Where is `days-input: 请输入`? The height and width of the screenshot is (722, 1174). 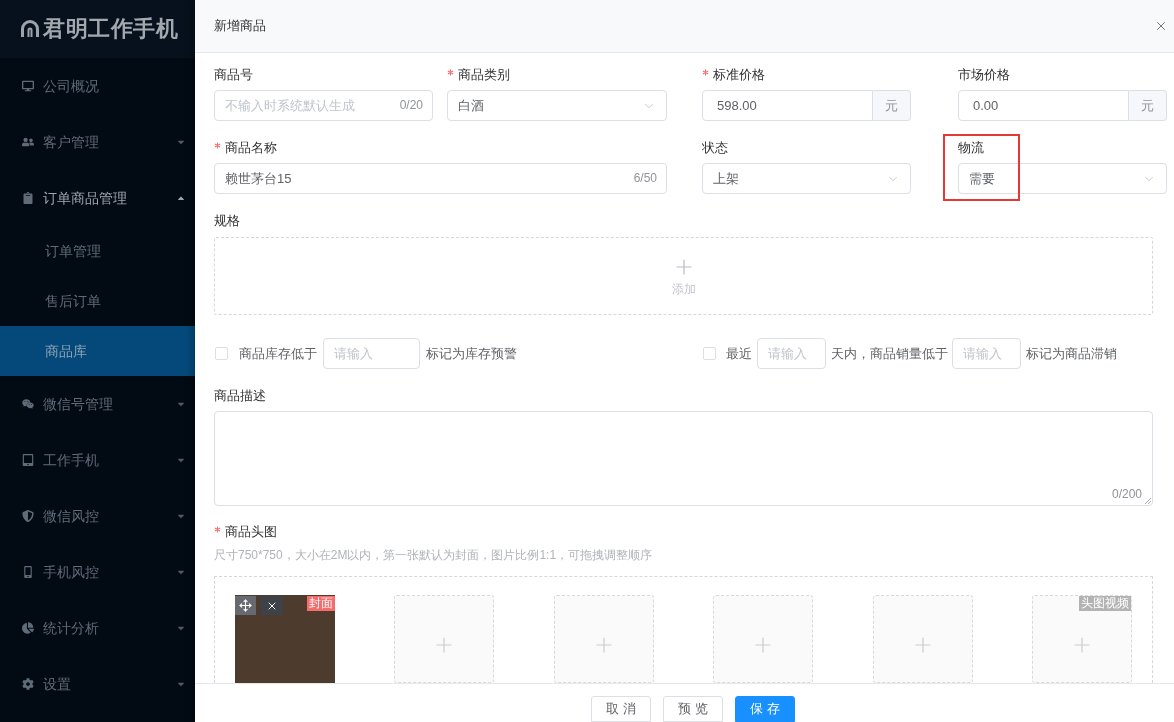 days-input: 请输入 is located at coordinates (791, 353).